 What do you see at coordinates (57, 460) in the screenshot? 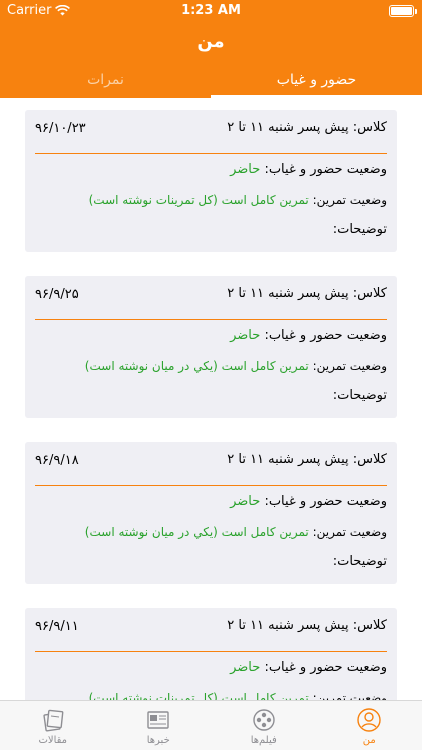
I see `session-date: ۹۶/۹/۱۸` at bounding box center [57, 460].